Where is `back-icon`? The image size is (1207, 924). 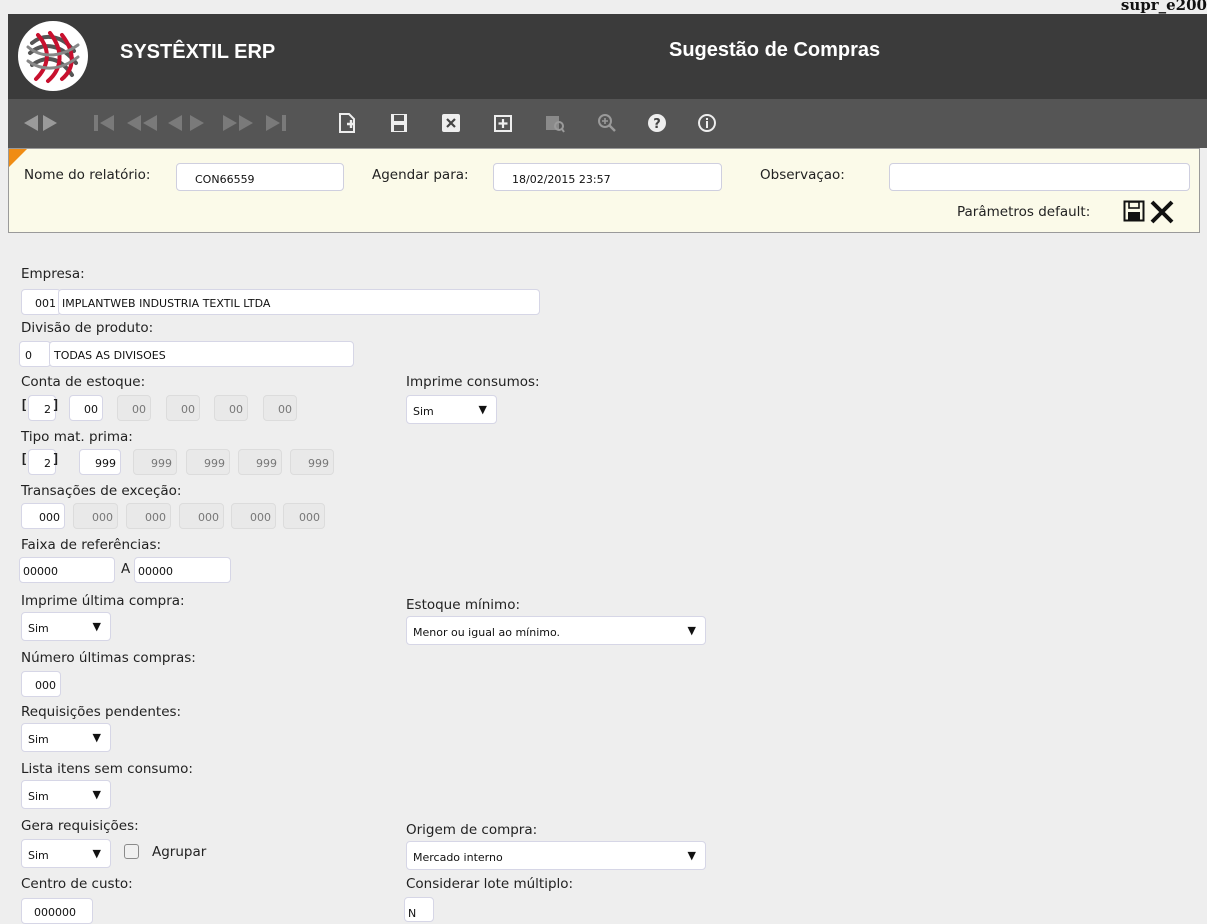
back-icon is located at coordinates (175, 123).